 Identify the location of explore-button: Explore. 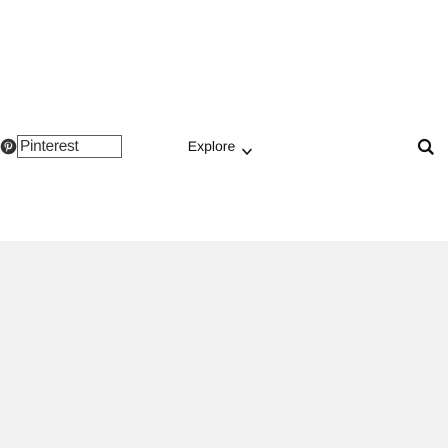
(220, 157).